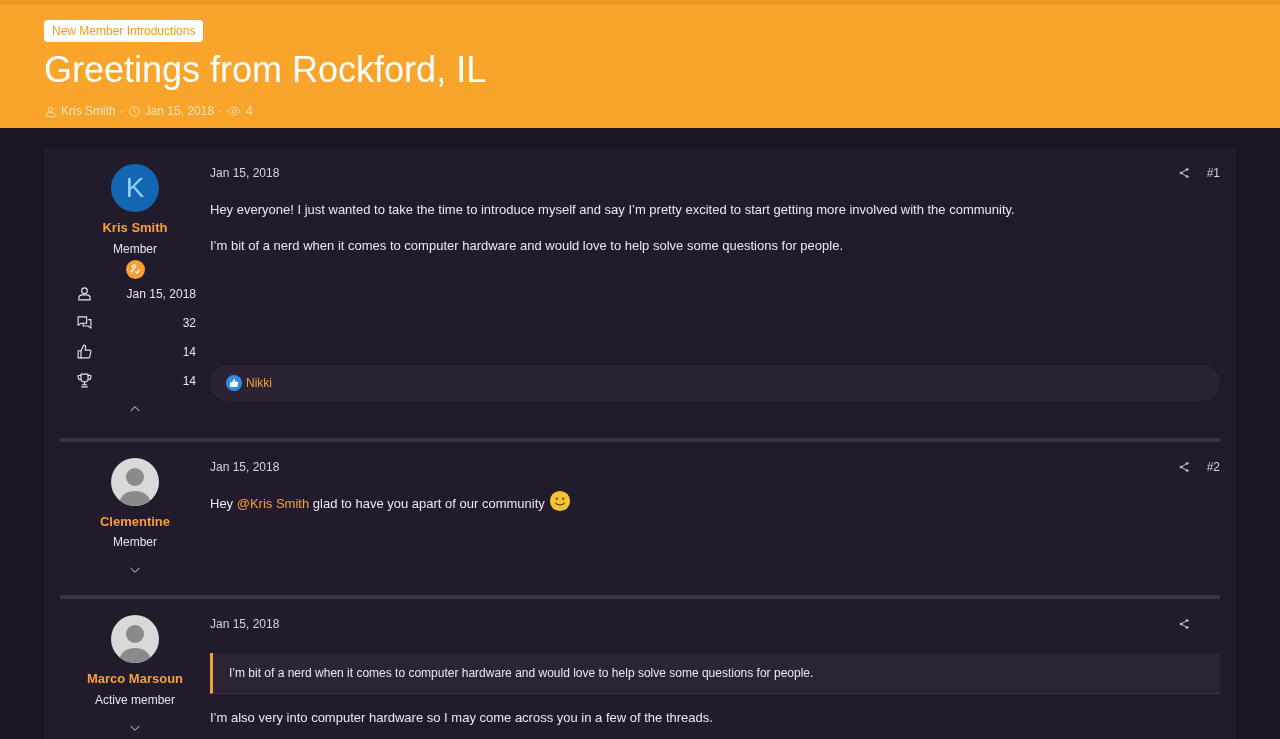 This screenshot has width=1280, height=739. I want to click on post-text: I’m bit of a nerd when it comes to computer hardware and would love to help solve some questions for people., so click(526, 245).